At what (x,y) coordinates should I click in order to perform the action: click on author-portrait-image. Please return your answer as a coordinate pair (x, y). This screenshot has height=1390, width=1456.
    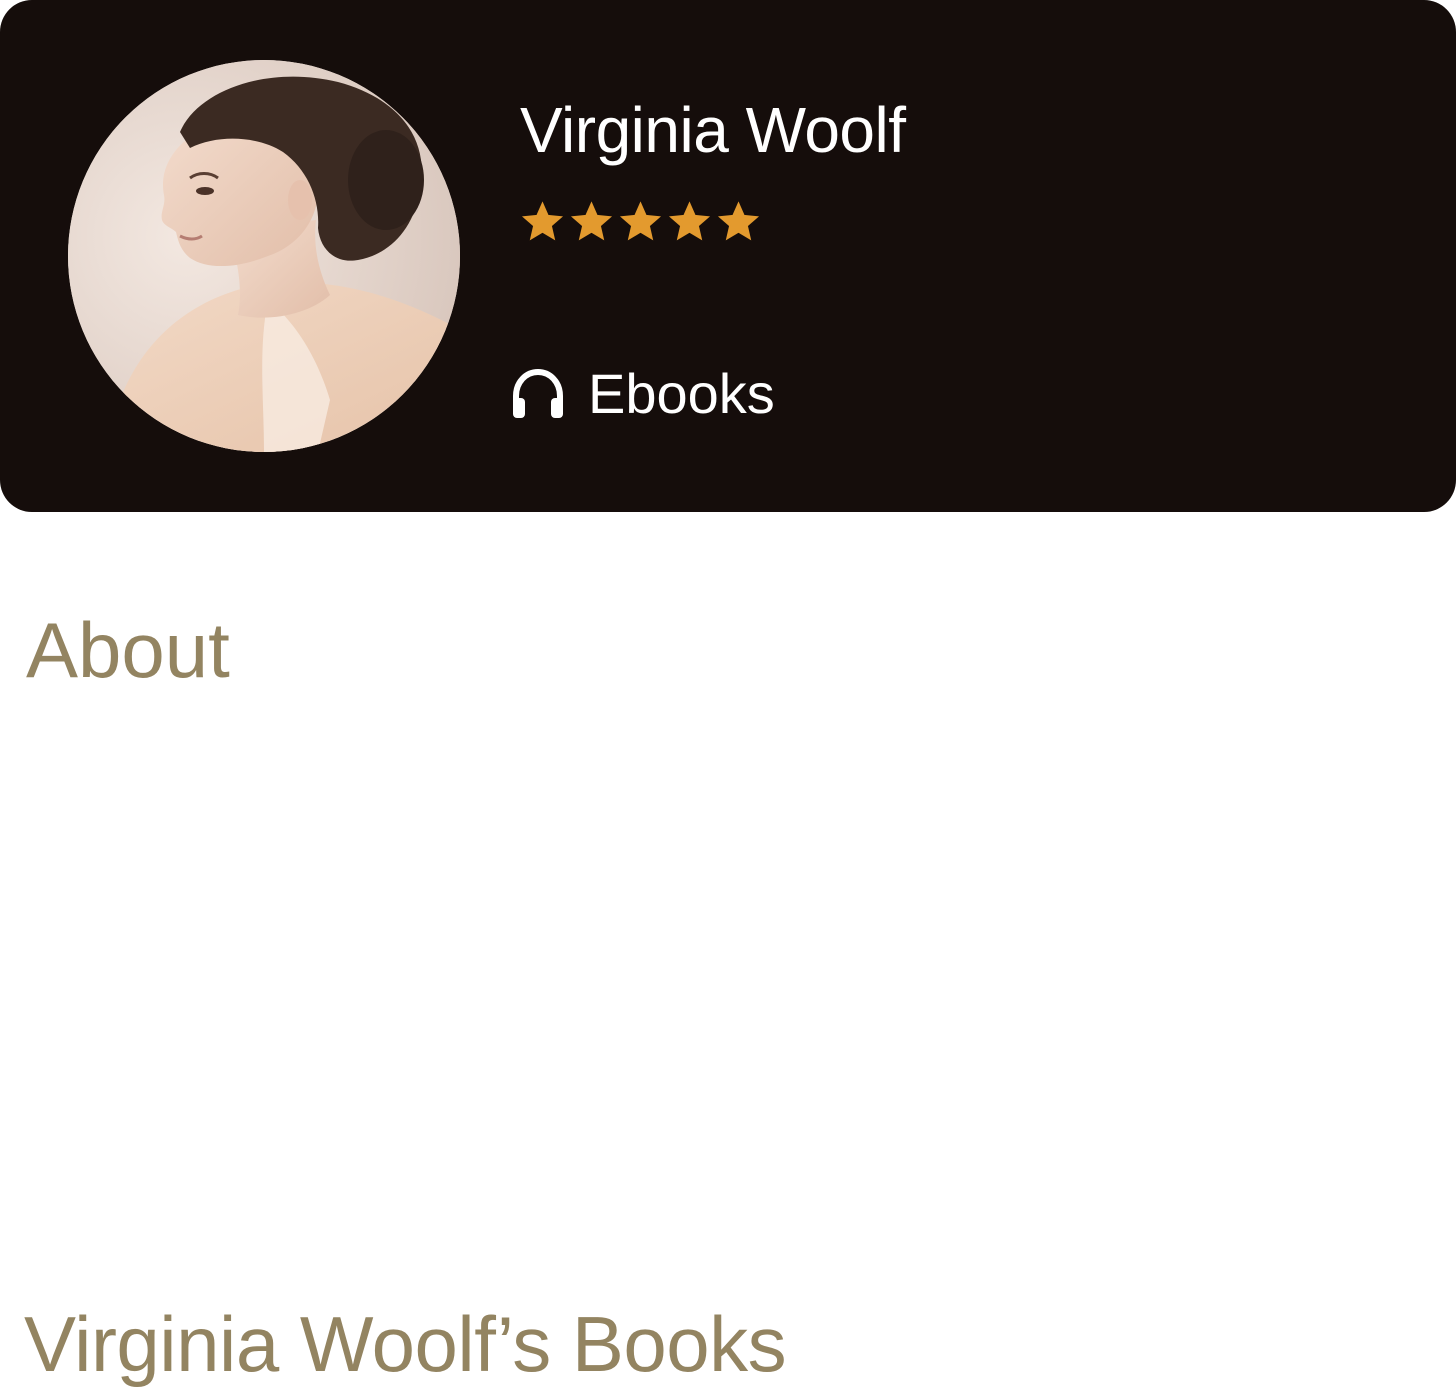
    Looking at the image, I should click on (264, 256).